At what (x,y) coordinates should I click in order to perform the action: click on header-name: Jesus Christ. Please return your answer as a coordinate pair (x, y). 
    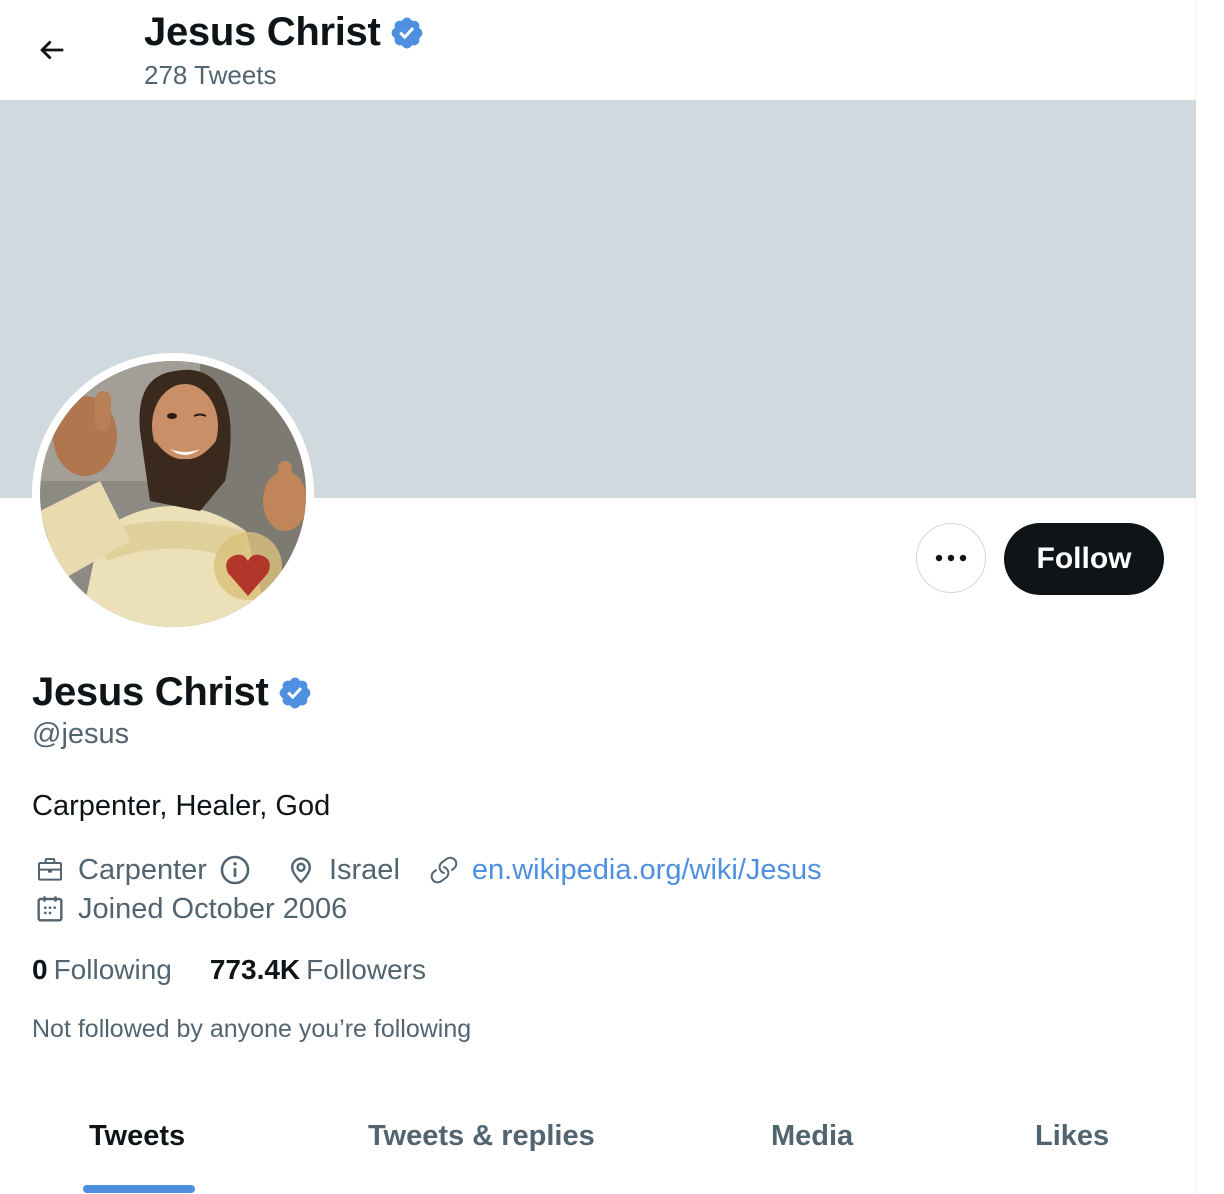
    Looking at the image, I should click on (262, 32).